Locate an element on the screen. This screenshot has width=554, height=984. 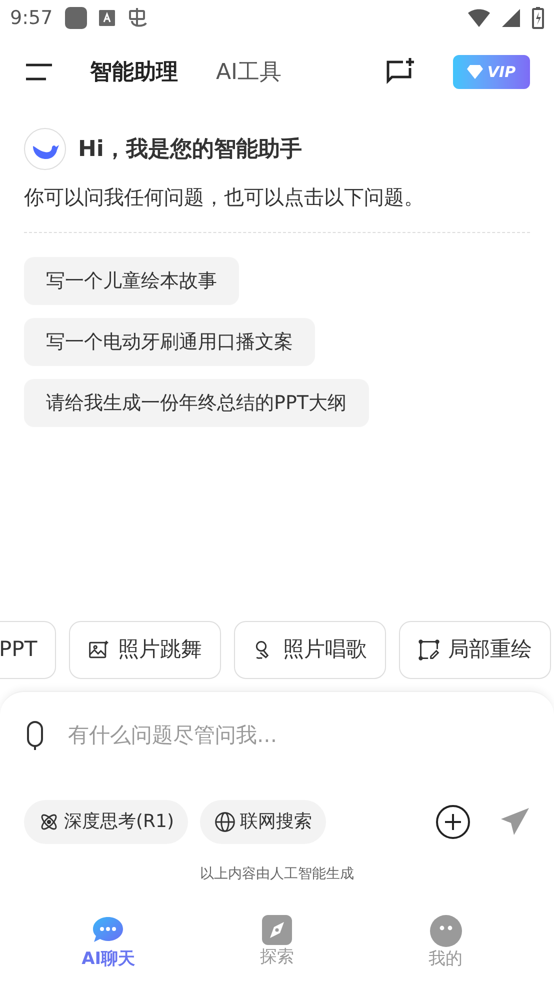
tool-chip: PPT is located at coordinates (28, 649).